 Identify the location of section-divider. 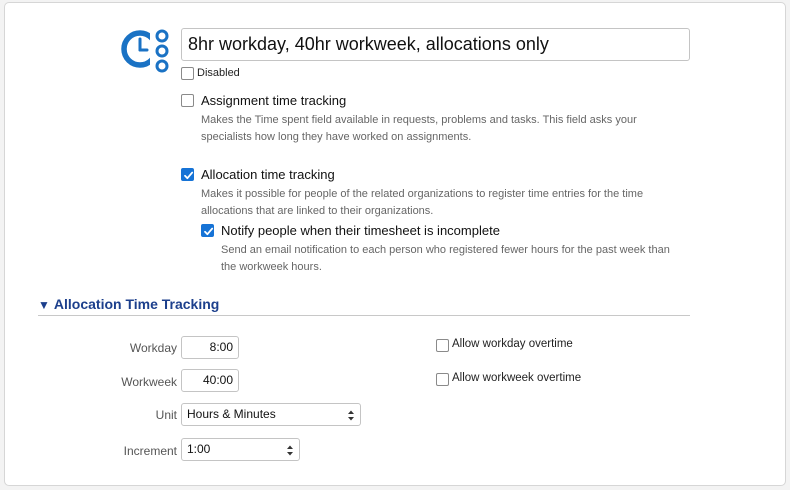
(364, 315).